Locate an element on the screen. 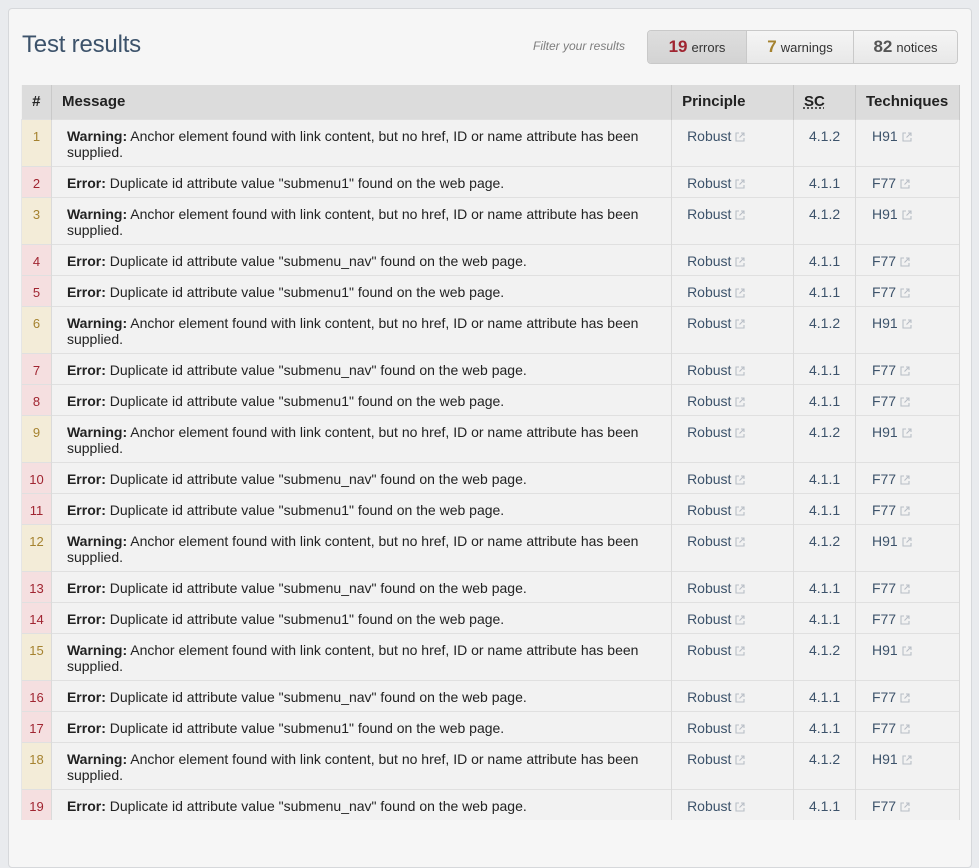 The image size is (979, 868). table-header-row: # Message Principle SC Techniques is located at coordinates (491, 102).